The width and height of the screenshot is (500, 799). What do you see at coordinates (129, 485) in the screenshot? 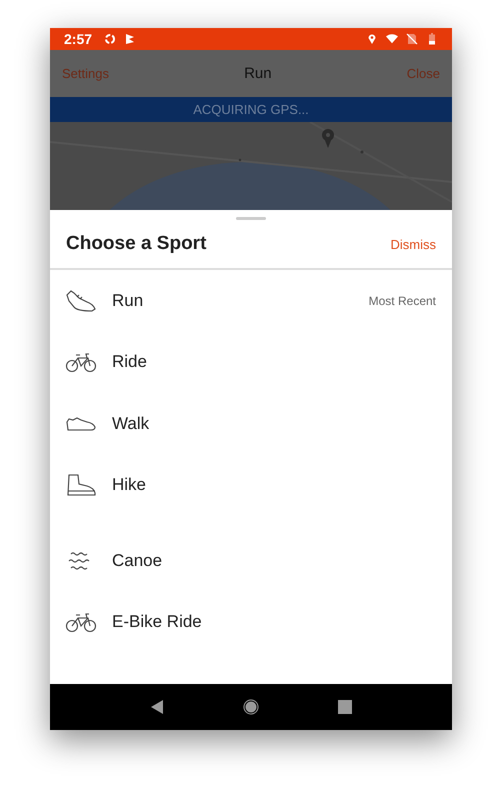
I see `sport-name: Hike` at bounding box center [129, 485].